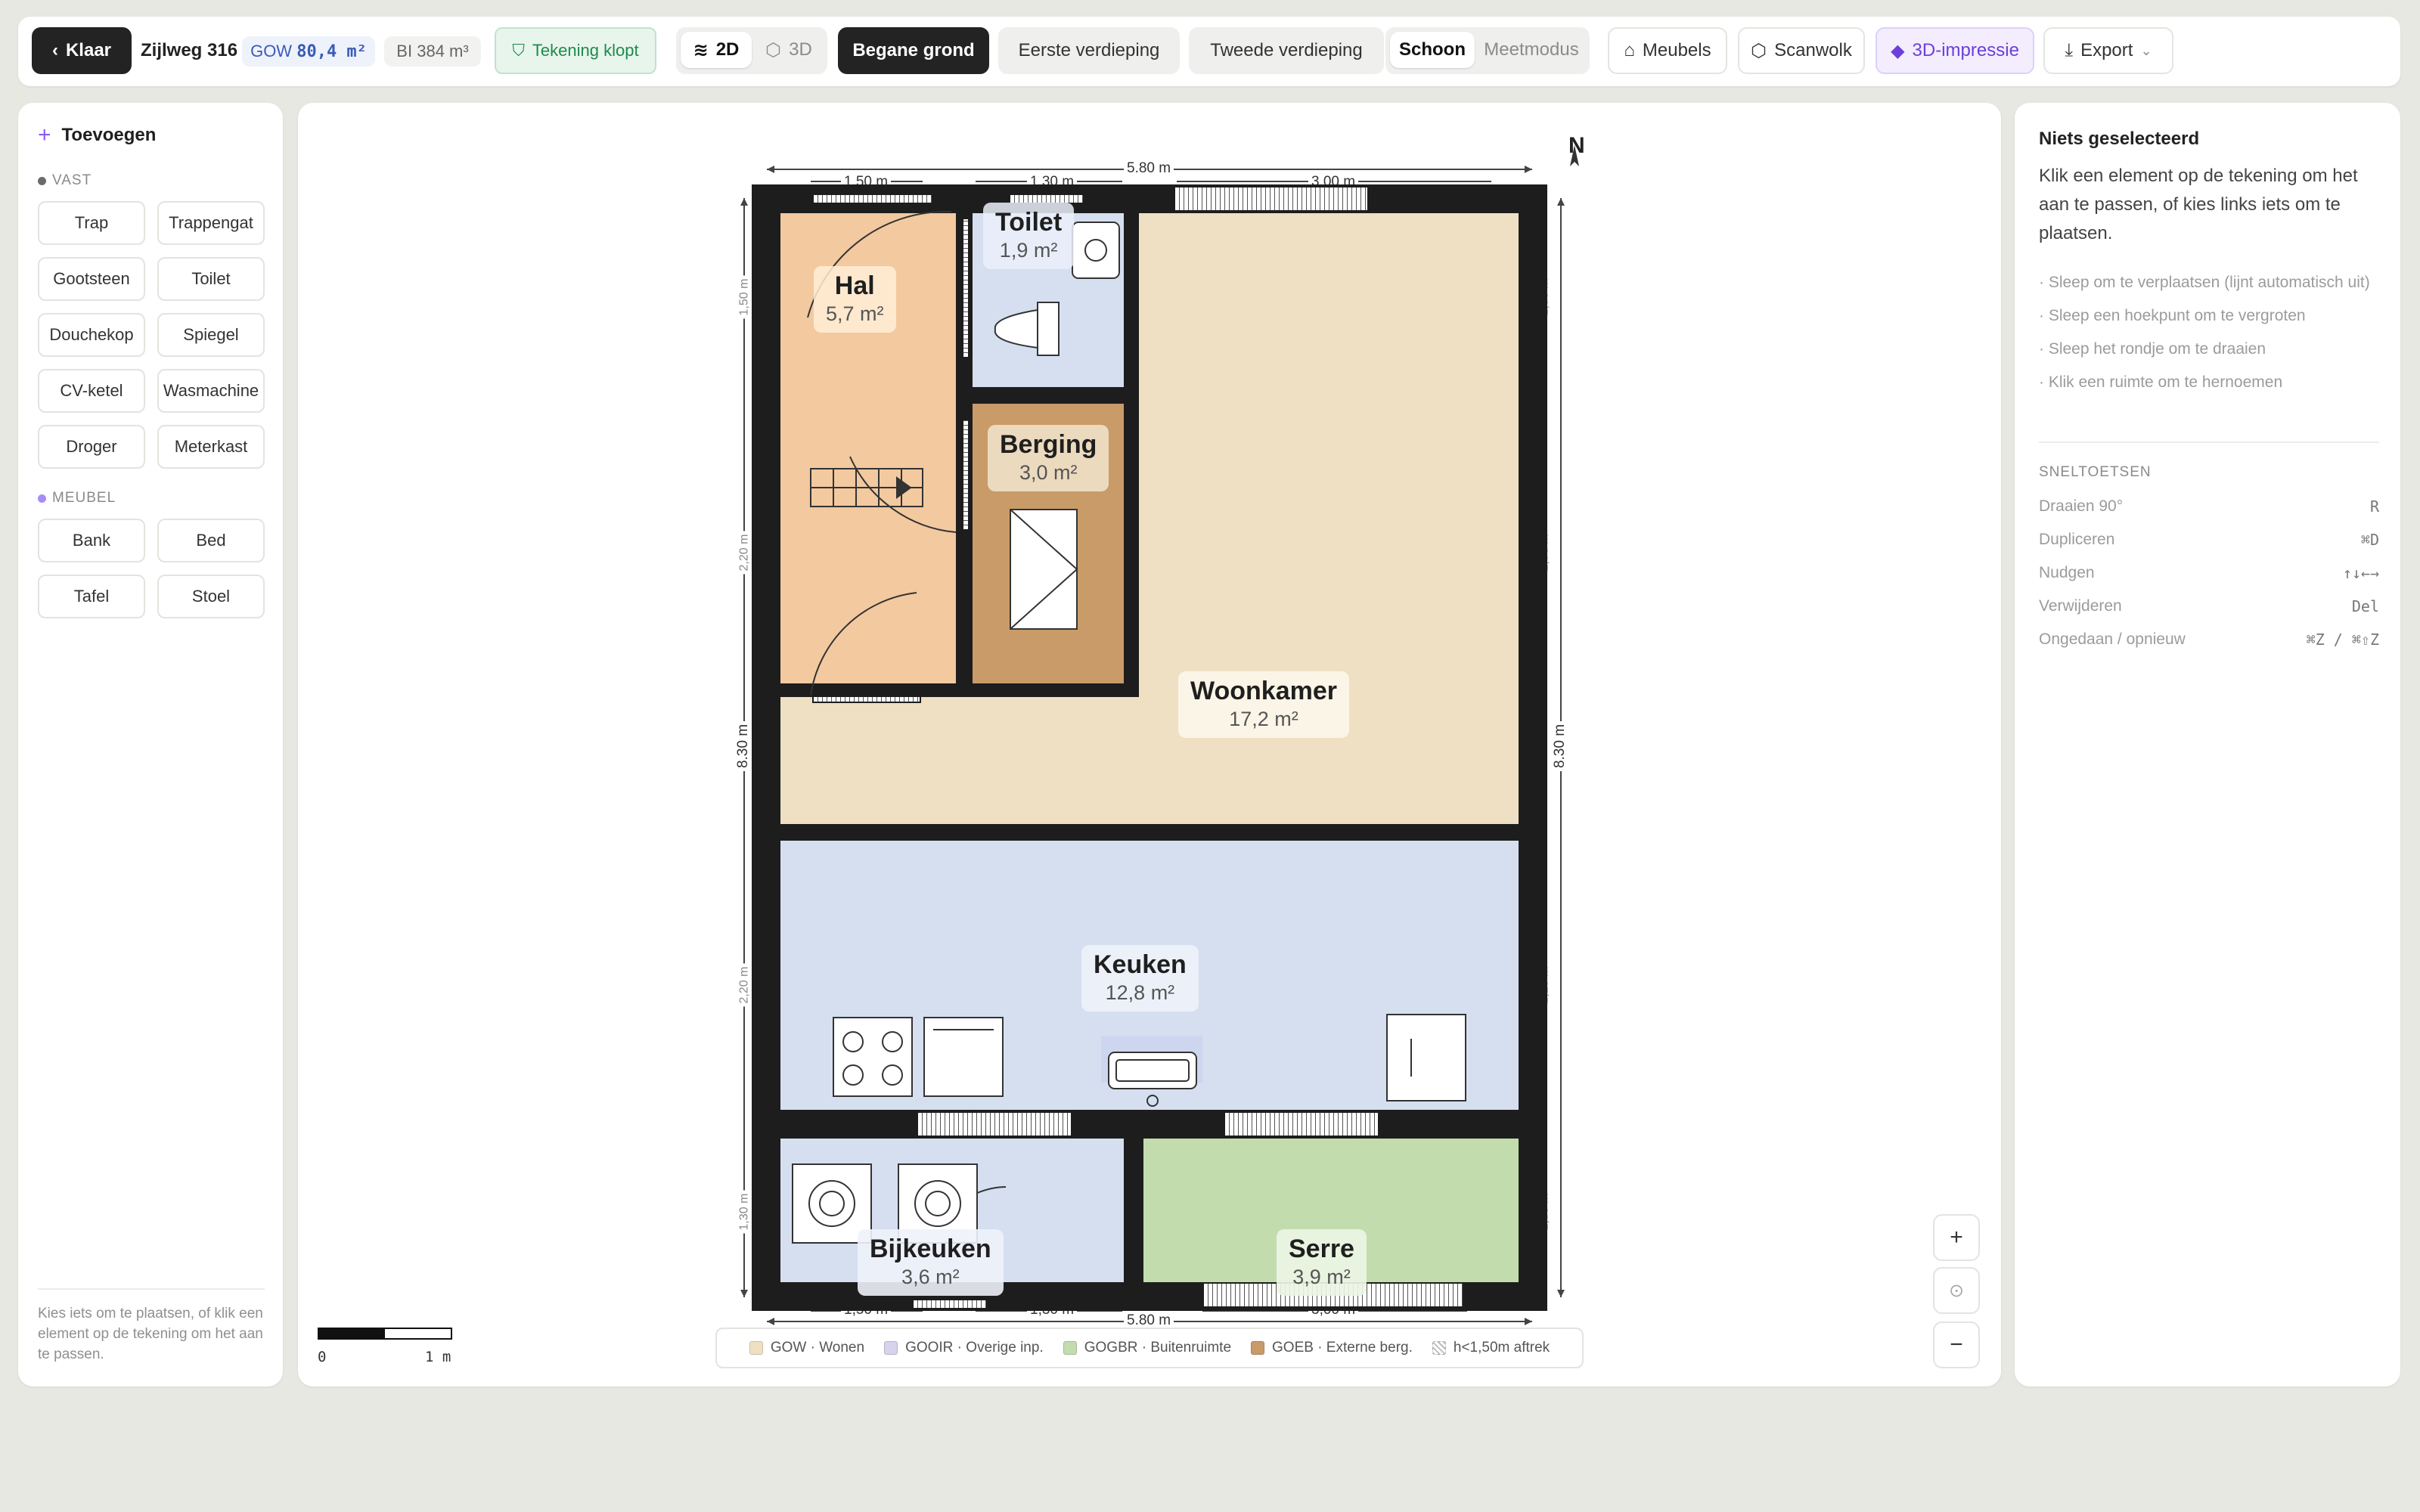 The image size is (2420, 1512). What do you see at coordinates (2081, 506) in the screenshot?
I see `shortcut-action: Draaien 90°` at bounding box center [2081, 506].